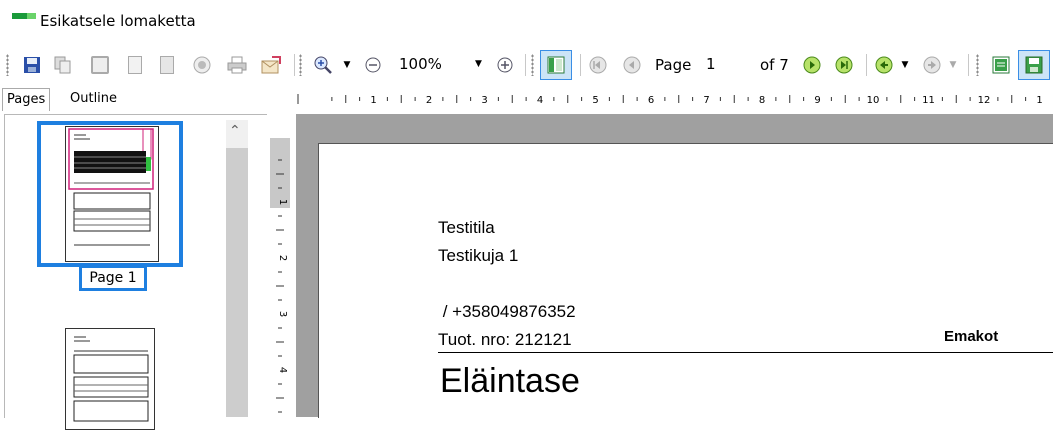  I want to click on horizontal-ruler-ticks: 1 2 3 4 5 6 7 8 9 10 11 12 1, so click(670, 100).